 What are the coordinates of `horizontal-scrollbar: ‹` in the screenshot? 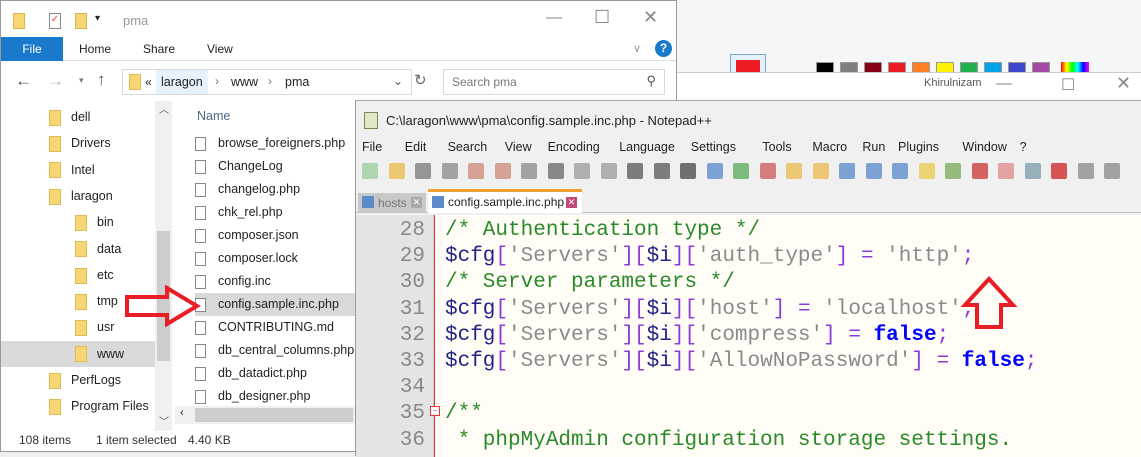 It's located at (265, 415).